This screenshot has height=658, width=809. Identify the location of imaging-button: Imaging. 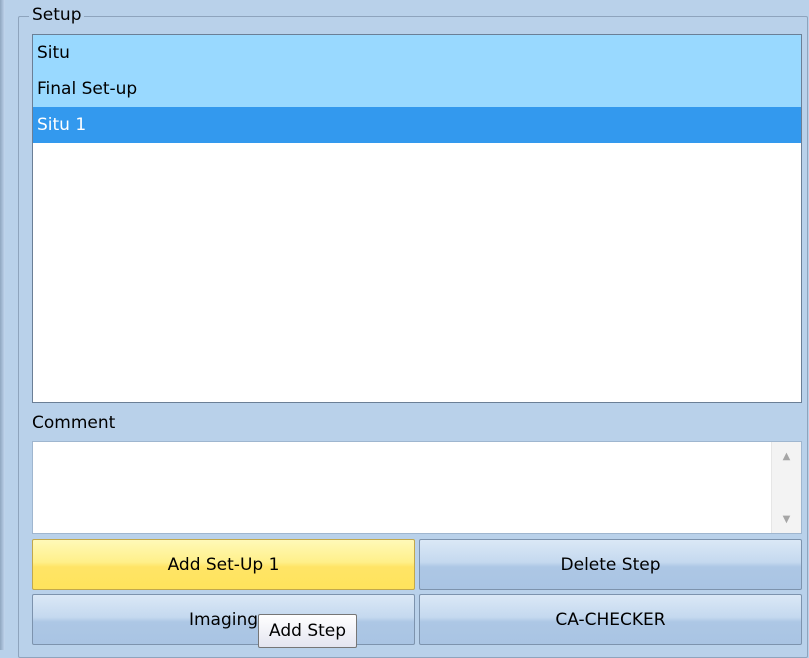
(223, 619).